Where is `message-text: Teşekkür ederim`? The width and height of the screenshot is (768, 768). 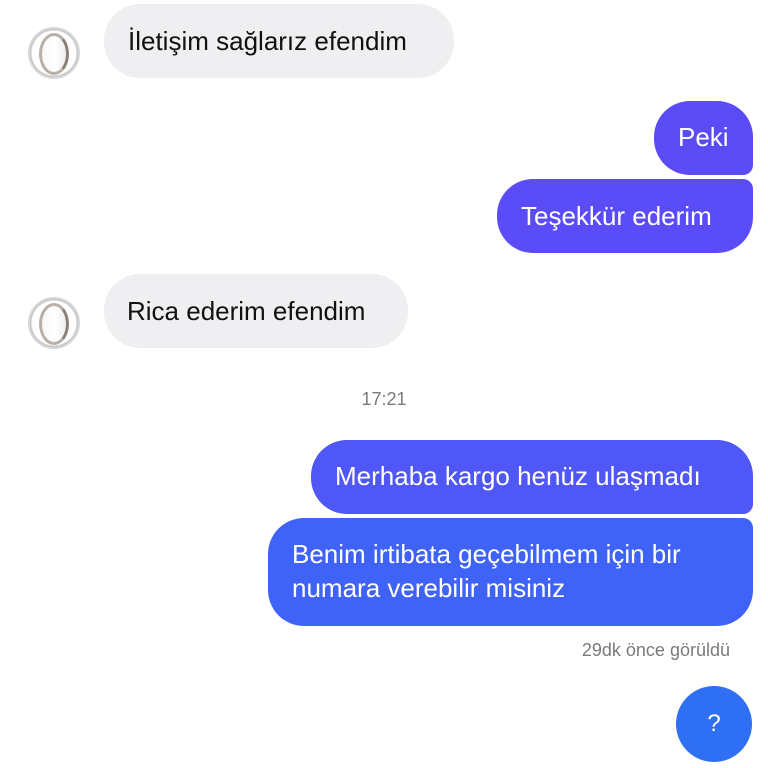
message-text: Teşekkür ederim is located at coordinates (616, 216).